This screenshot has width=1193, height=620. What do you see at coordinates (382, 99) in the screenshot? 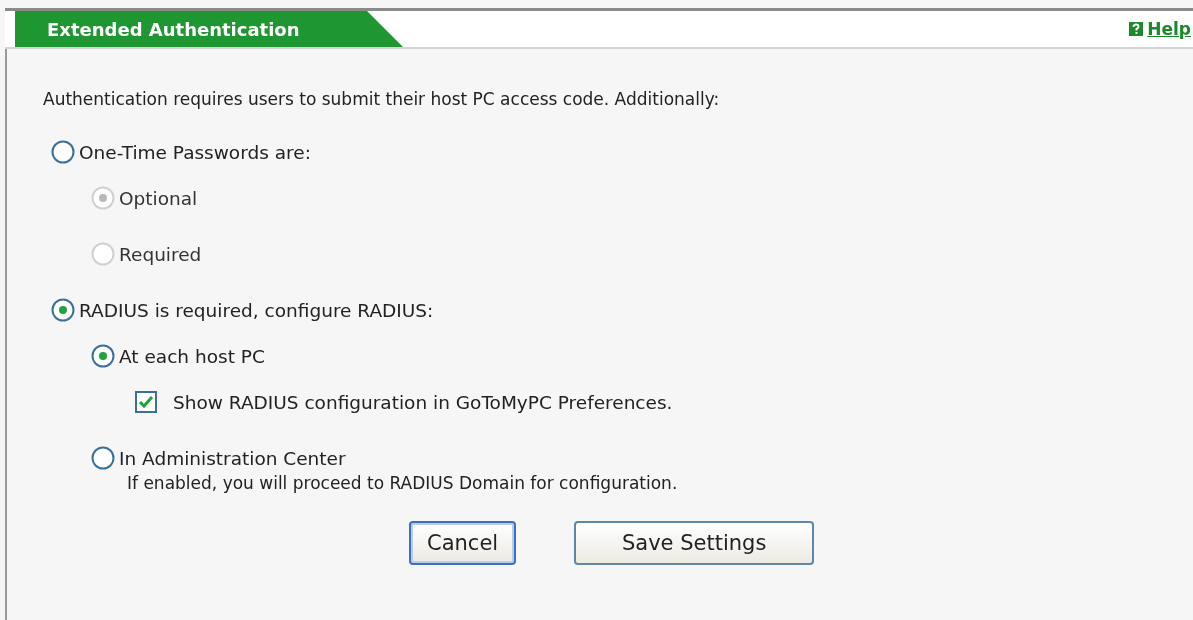
I see `intro-text: Authentication requires users to submit their host PC access code. Additionally:` at bounding box center [382, 99].